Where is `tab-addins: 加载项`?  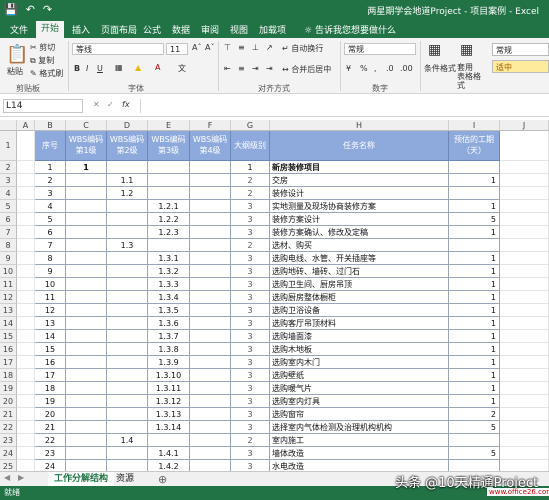
tab-addins: 加载项 is located at coordinates (272, 29).